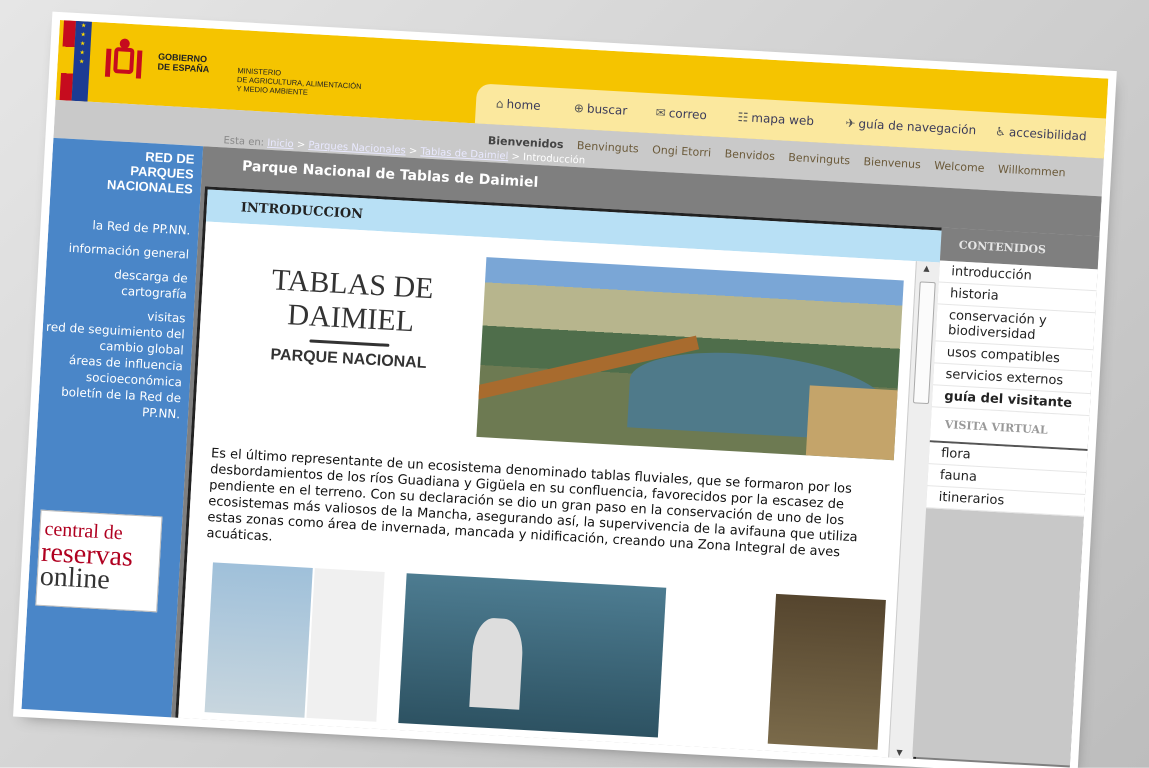 Image resolution: width=1149 pixels, height=768 pixels. I want to click on accessibility-icon: ♿, so click(1000, 131).